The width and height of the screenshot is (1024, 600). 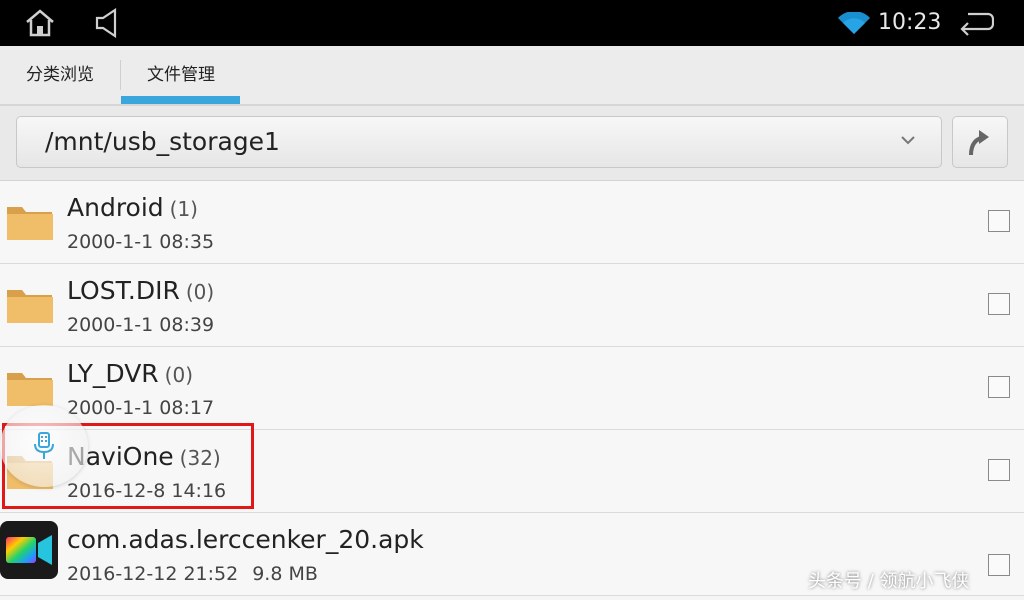 I want to click on file-name: Android, so click(x=115, y=207).